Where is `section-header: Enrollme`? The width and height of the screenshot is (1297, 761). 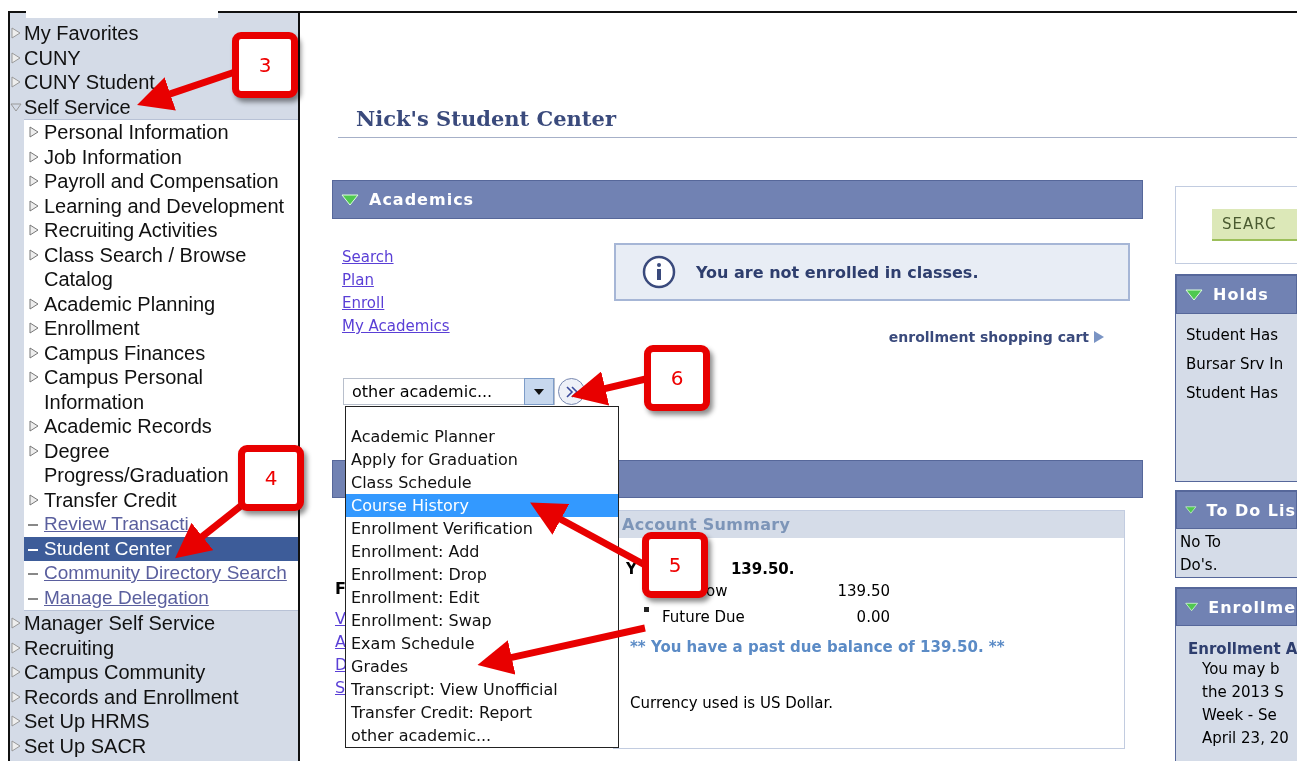 section-header: Enrollme is located at coordinates (1236, 607).